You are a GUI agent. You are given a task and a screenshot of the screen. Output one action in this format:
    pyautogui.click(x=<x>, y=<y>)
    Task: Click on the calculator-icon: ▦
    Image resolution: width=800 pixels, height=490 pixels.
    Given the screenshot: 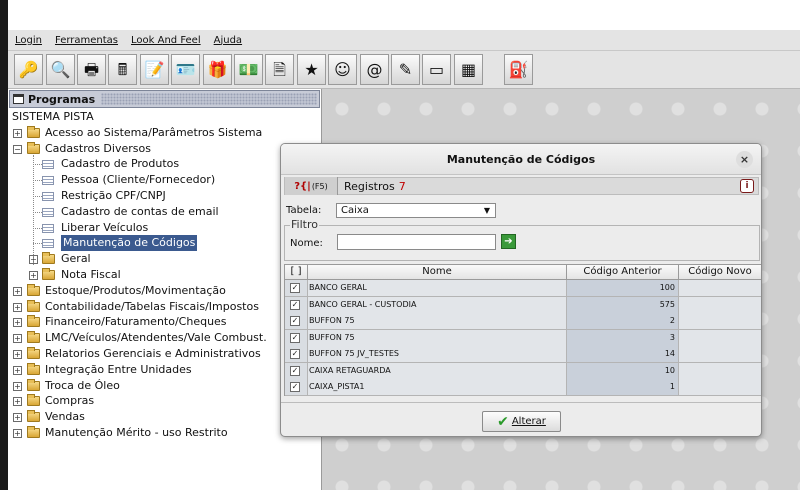 What is the action you would take?
    pyautogui.click(x=468, y=69)
    